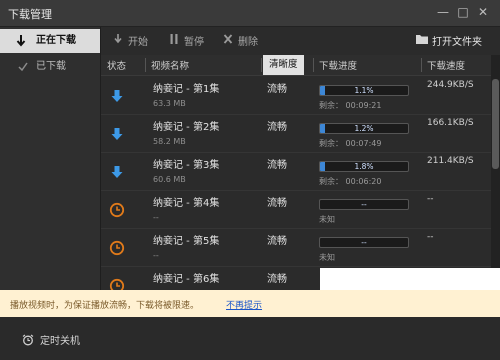  Describe the element at coordinates (194, 42) in the screenshot. I see `pause-label: 暂停` at that location.